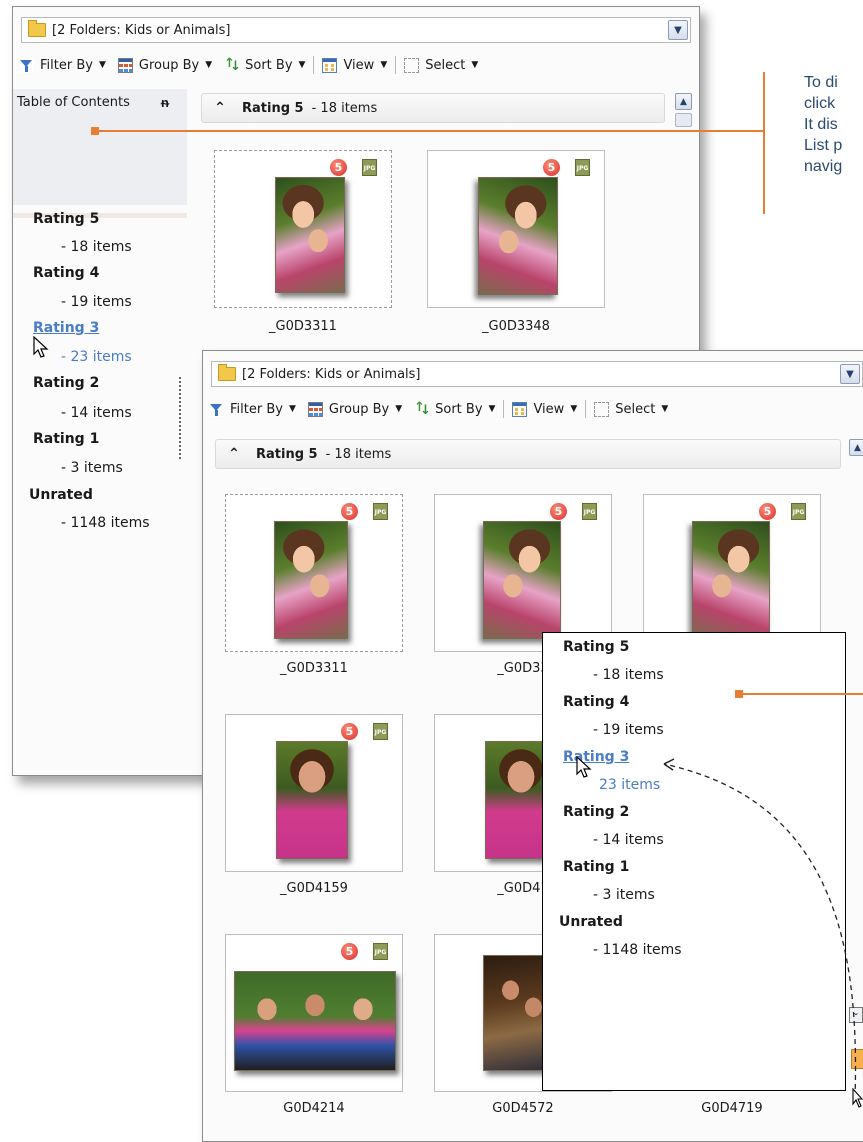 The image size is (863, 1142). Describe the element at coordinates (760, 928) in the screenshot. I see `dashed-arrow` at that location.